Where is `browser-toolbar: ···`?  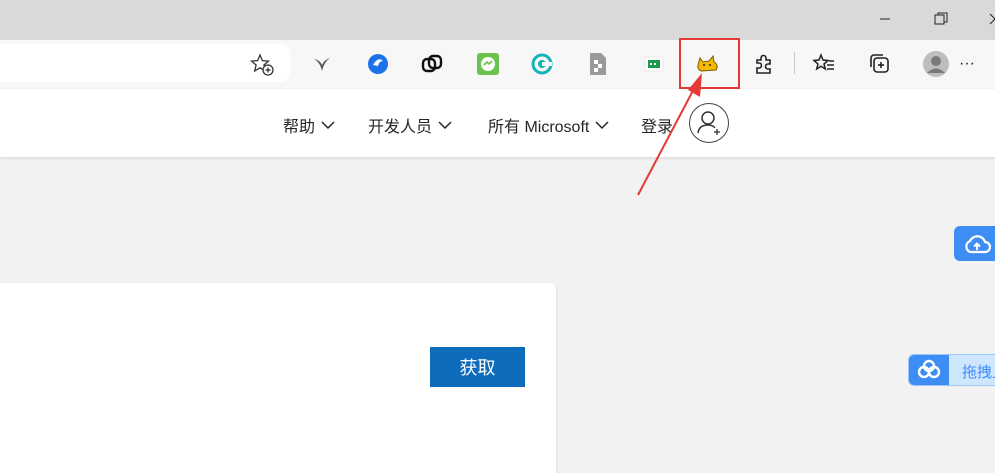 browser-toolbar: ··· is located at coordinates (497, 64).